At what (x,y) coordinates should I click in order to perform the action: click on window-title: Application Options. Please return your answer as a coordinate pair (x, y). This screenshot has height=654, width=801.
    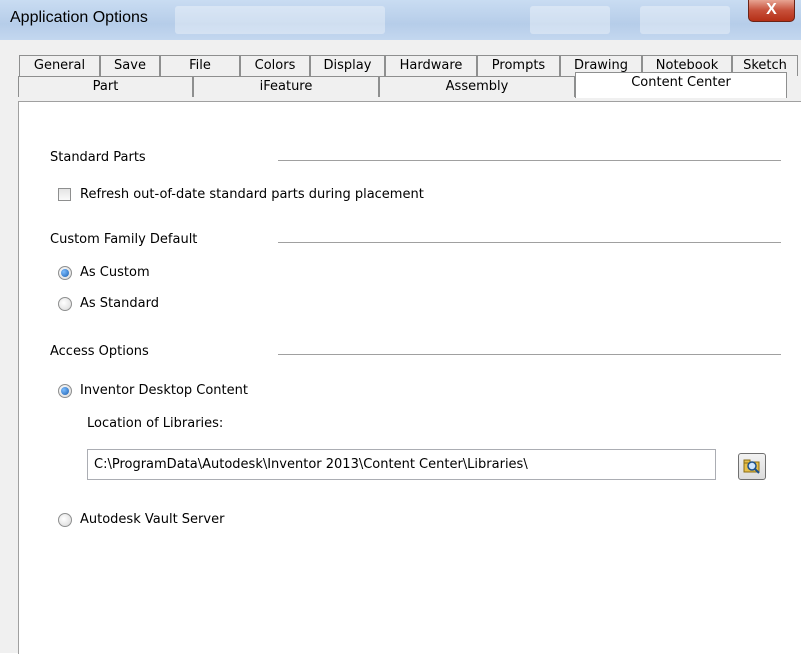
    Looking at the image, I should click on (79, 17).